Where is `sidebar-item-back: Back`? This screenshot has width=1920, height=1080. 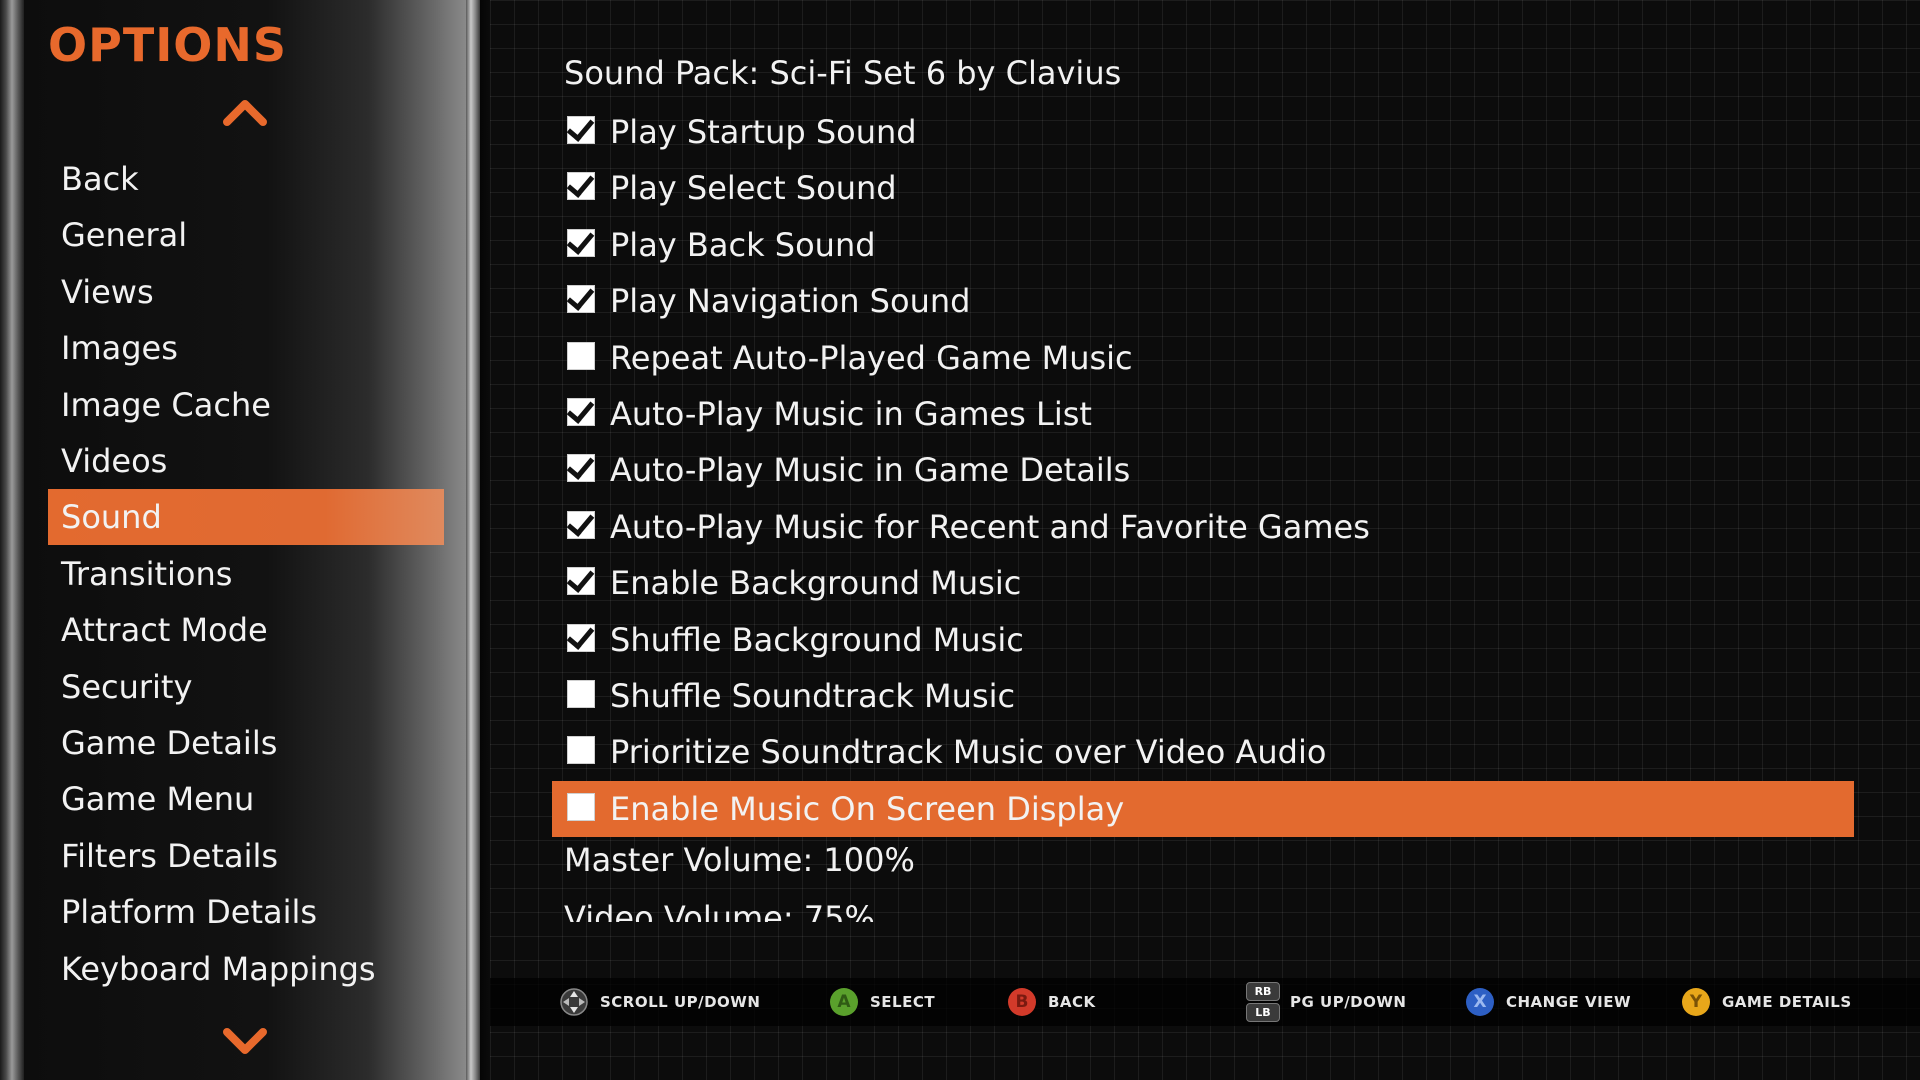 sidebar-item-back: Back is located at coordinates (246, 179).